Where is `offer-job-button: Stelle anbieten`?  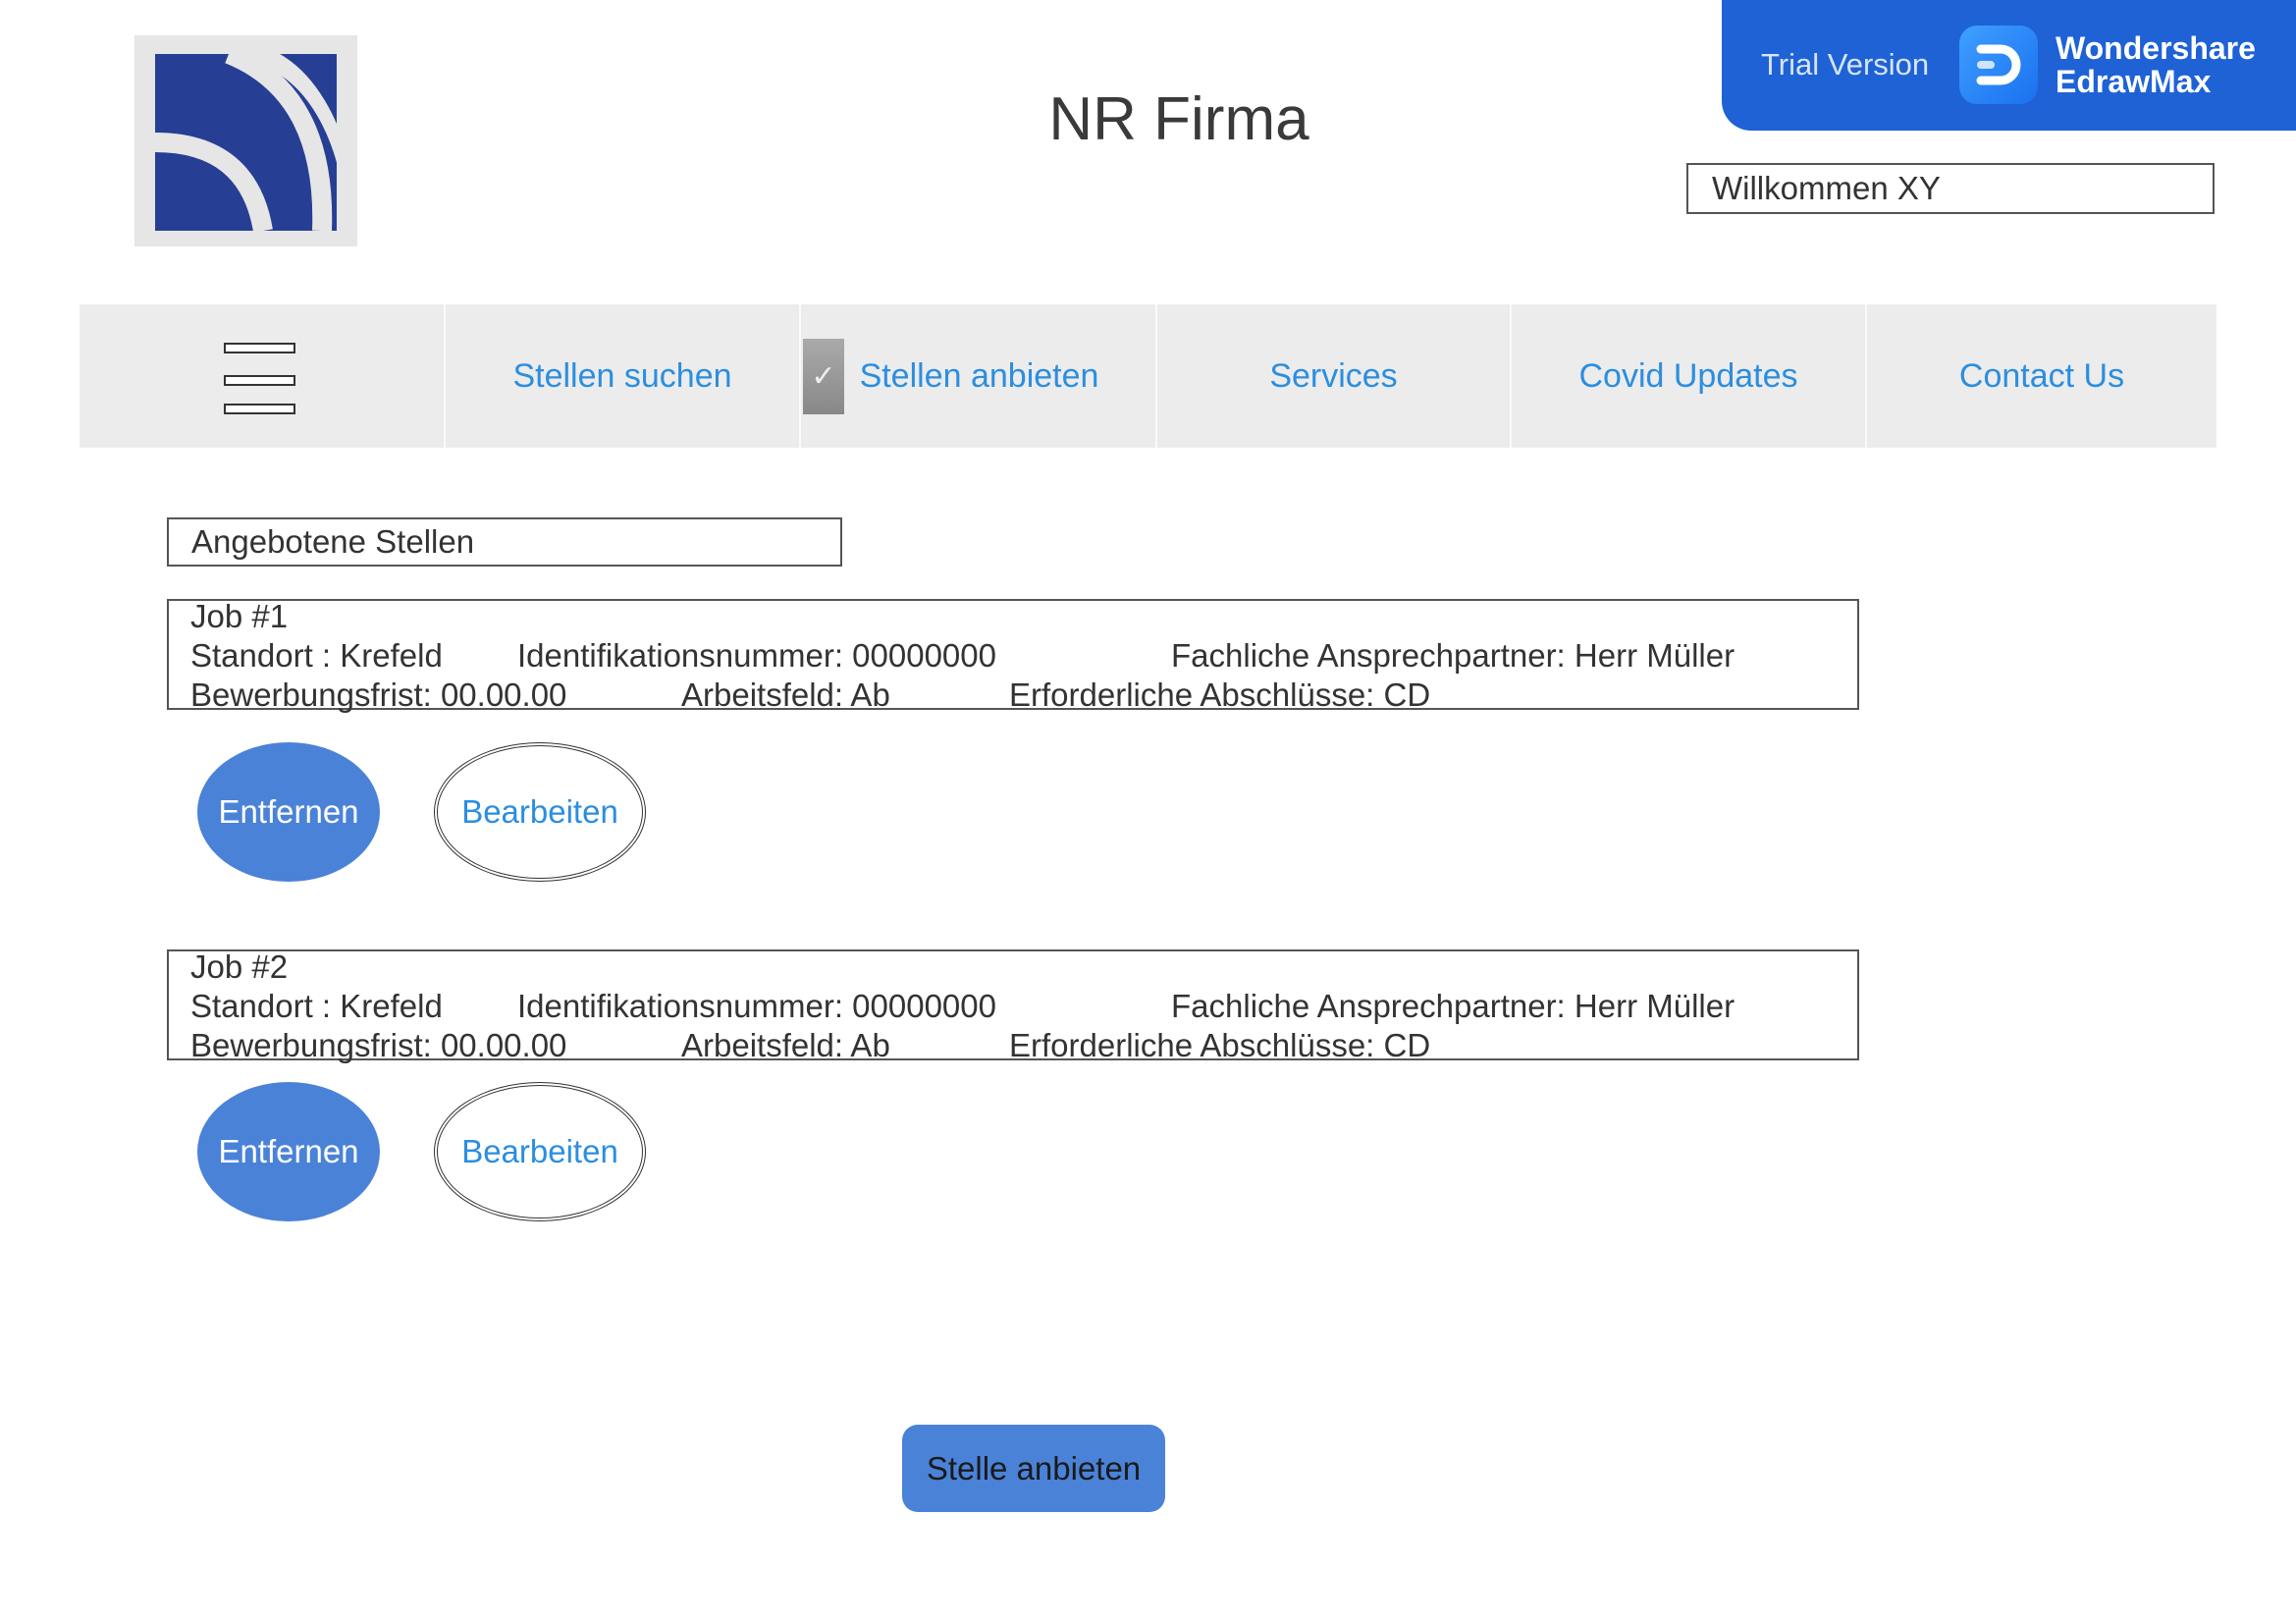
offer-job-button: Stelle anbieten is located at coordinates (1034, 1468).